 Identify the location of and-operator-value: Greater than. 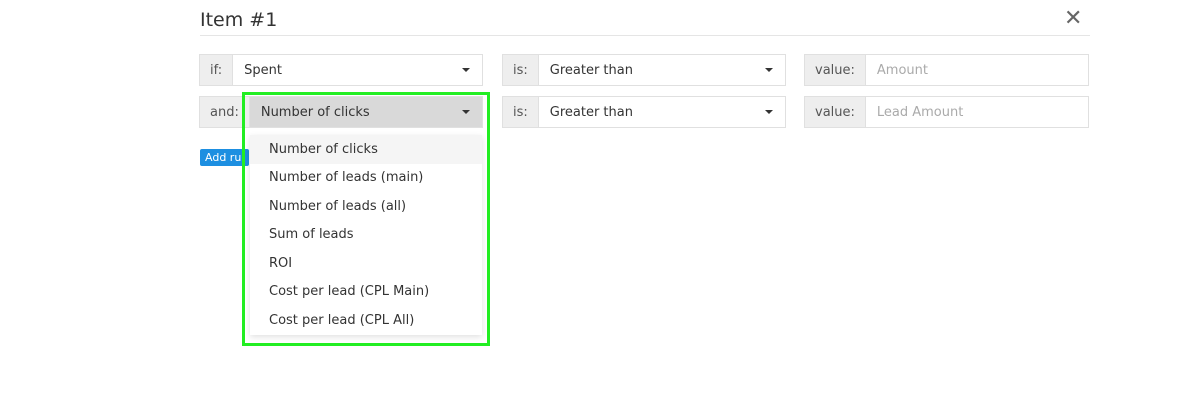
(591, 112).